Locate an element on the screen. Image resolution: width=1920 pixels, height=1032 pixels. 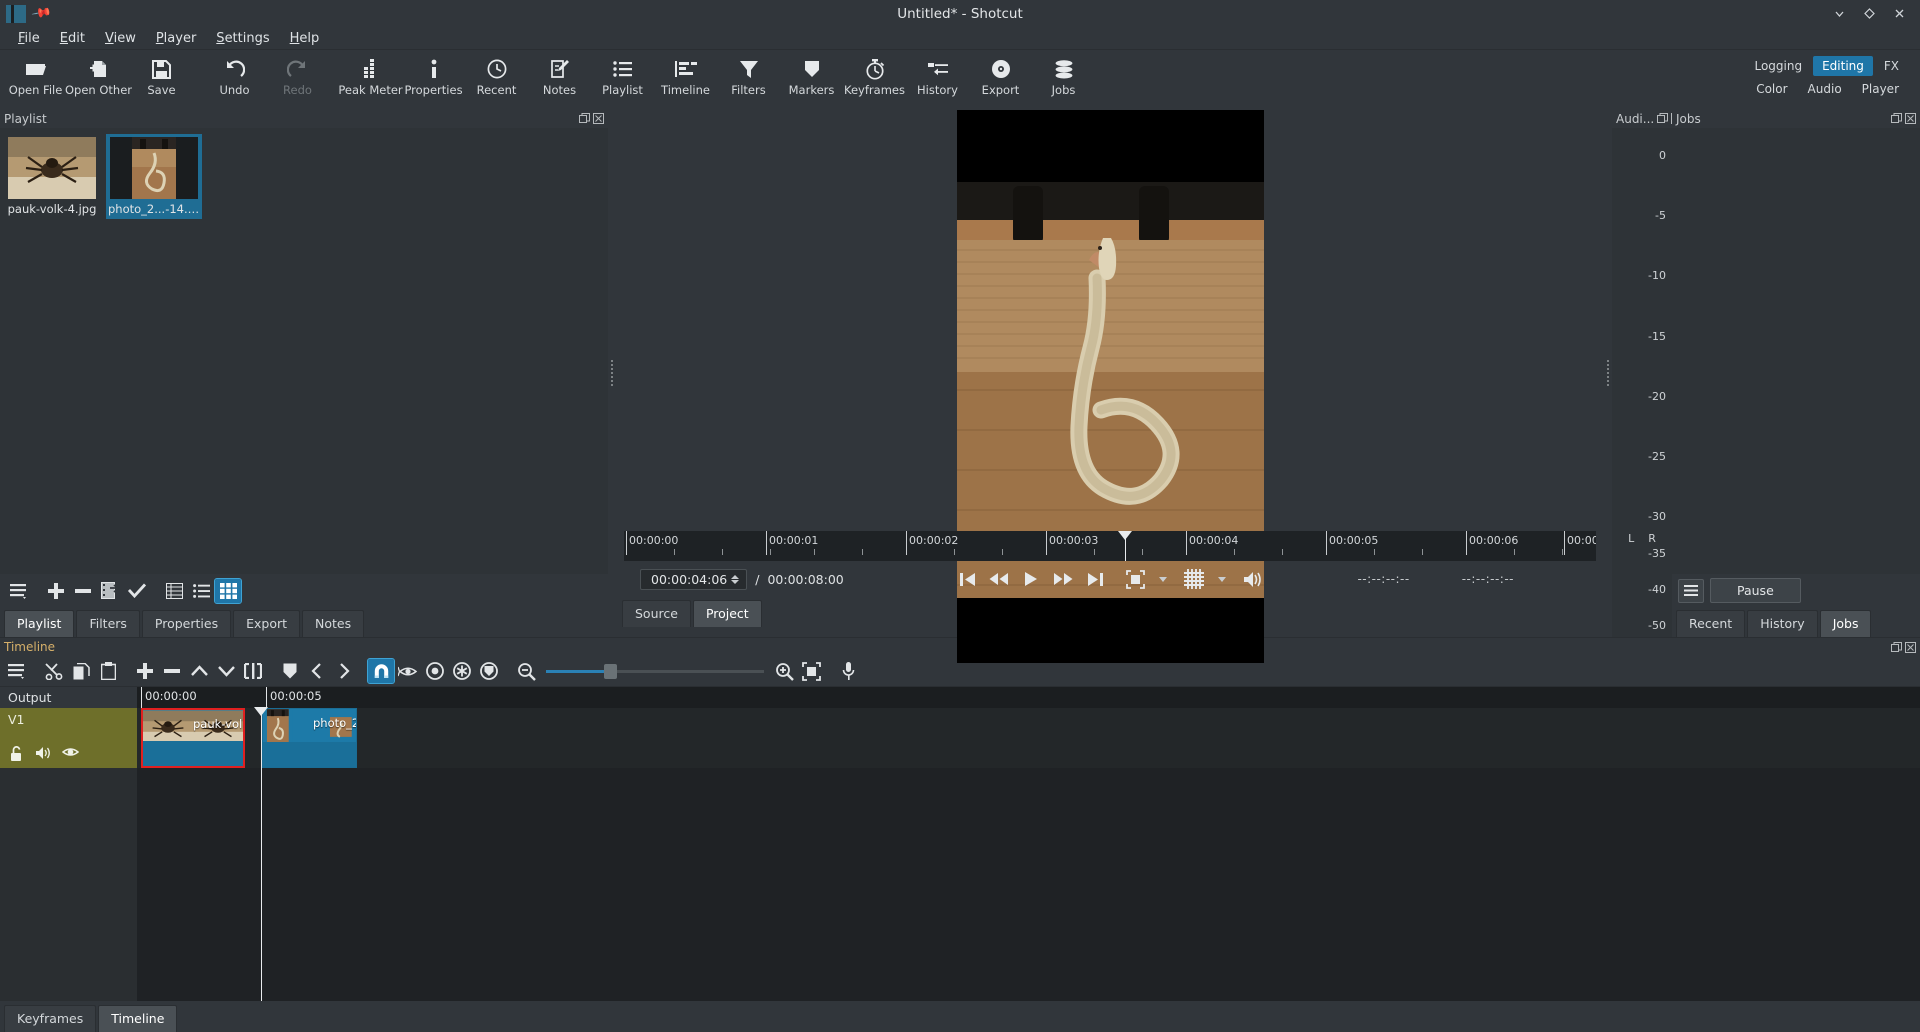
toolbar-open-other-button: Open Other is located at coordinates (98, 73).